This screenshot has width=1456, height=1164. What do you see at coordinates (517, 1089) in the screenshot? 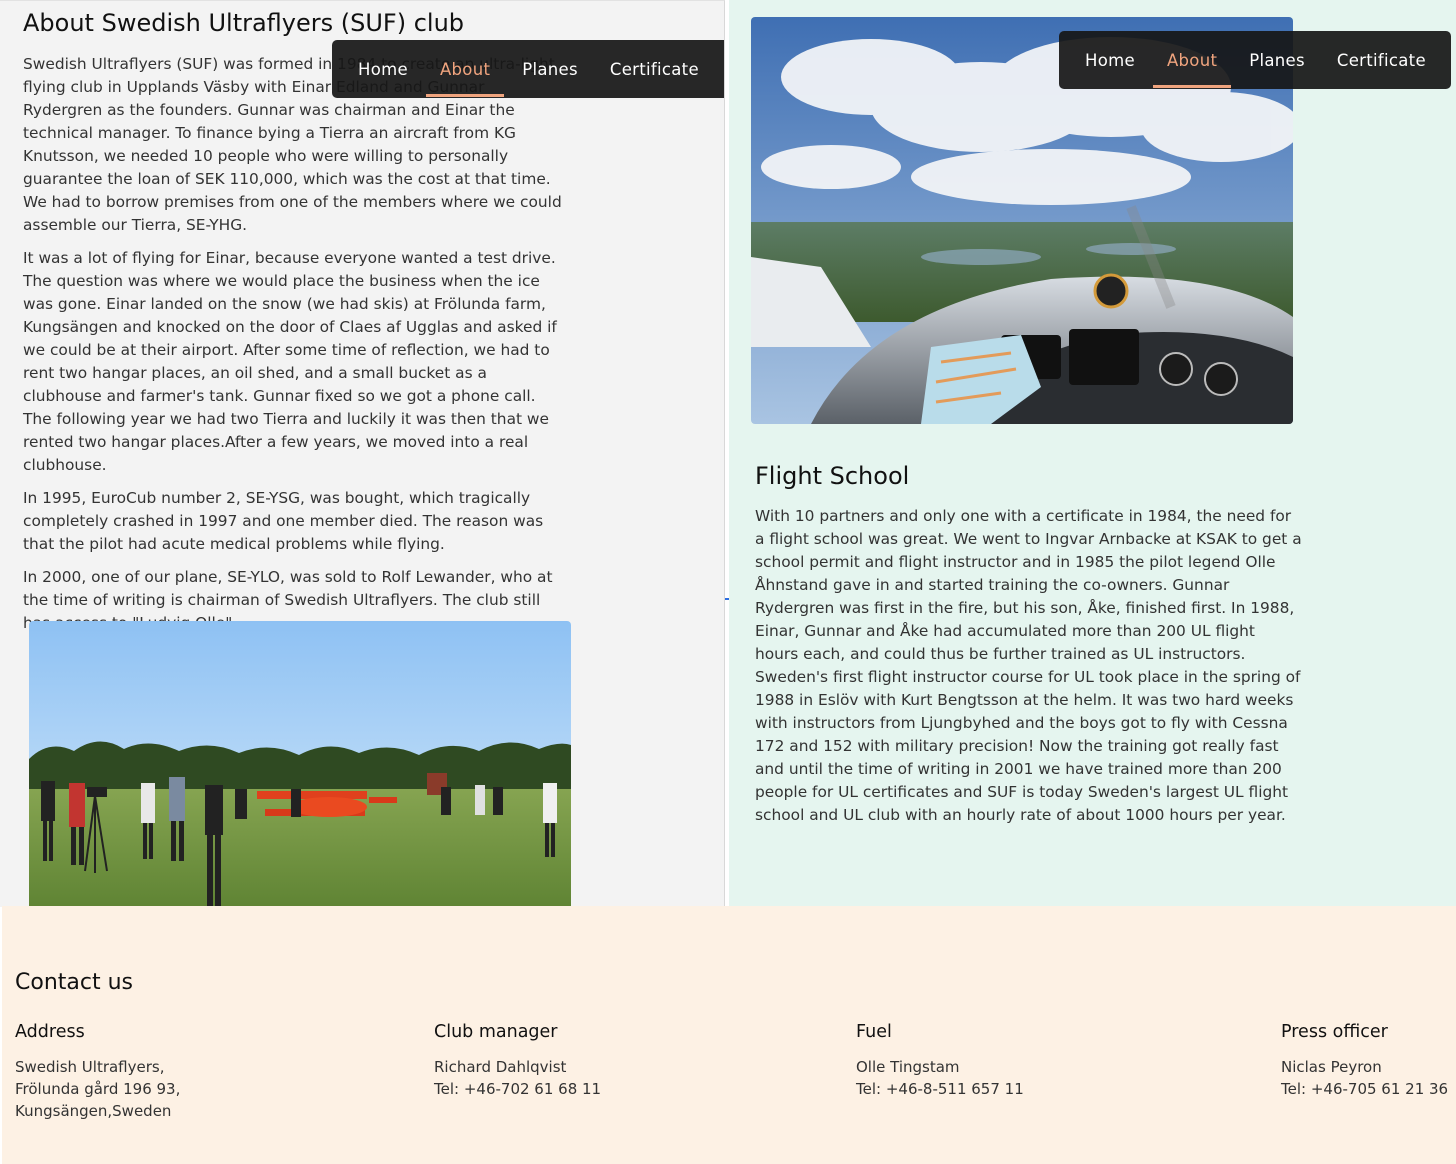
I see `contact-phone: Tel: +46-702 61 68 11` at bounding box center [517, 1089].